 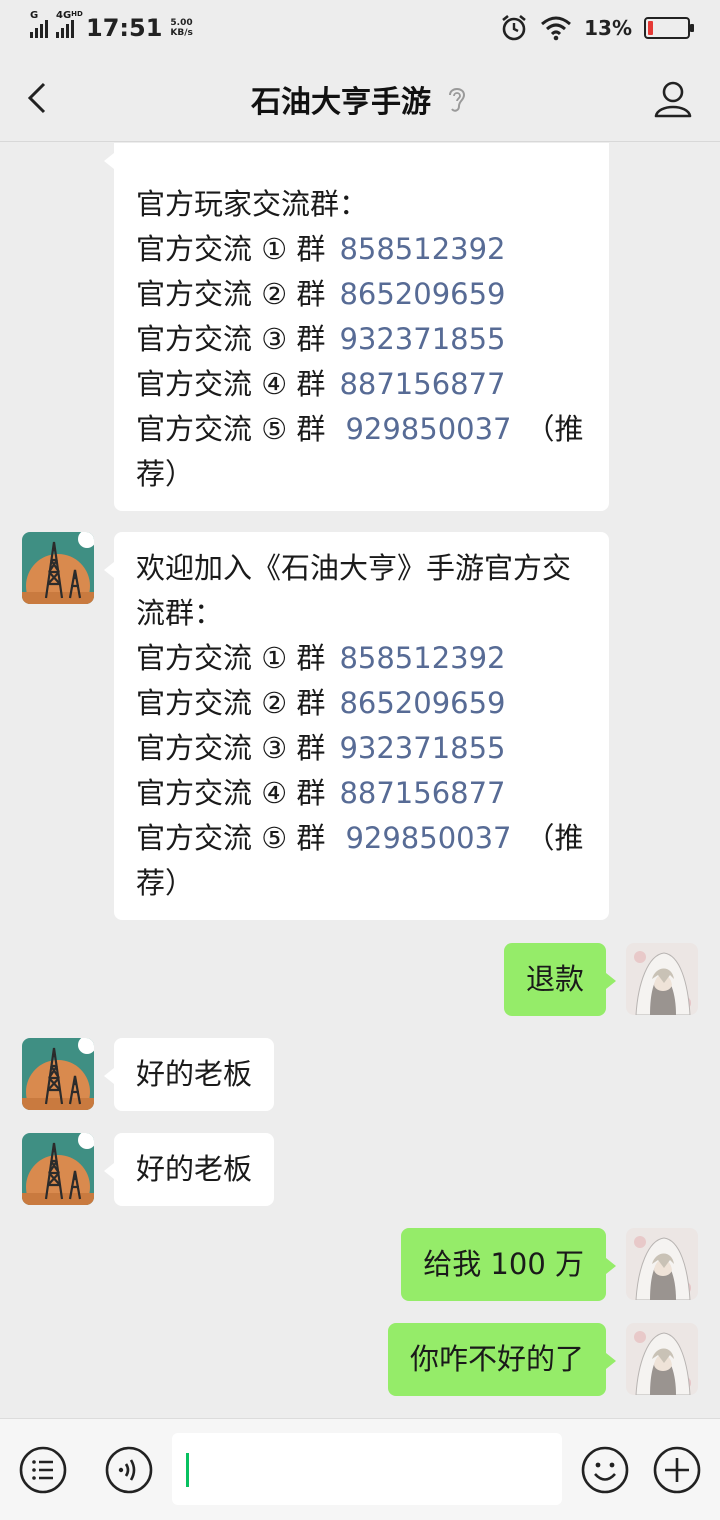 What do you see at coordinates (669, 28) in the screenshot?
I see `battery-icon` at bounding box center [669, 28].